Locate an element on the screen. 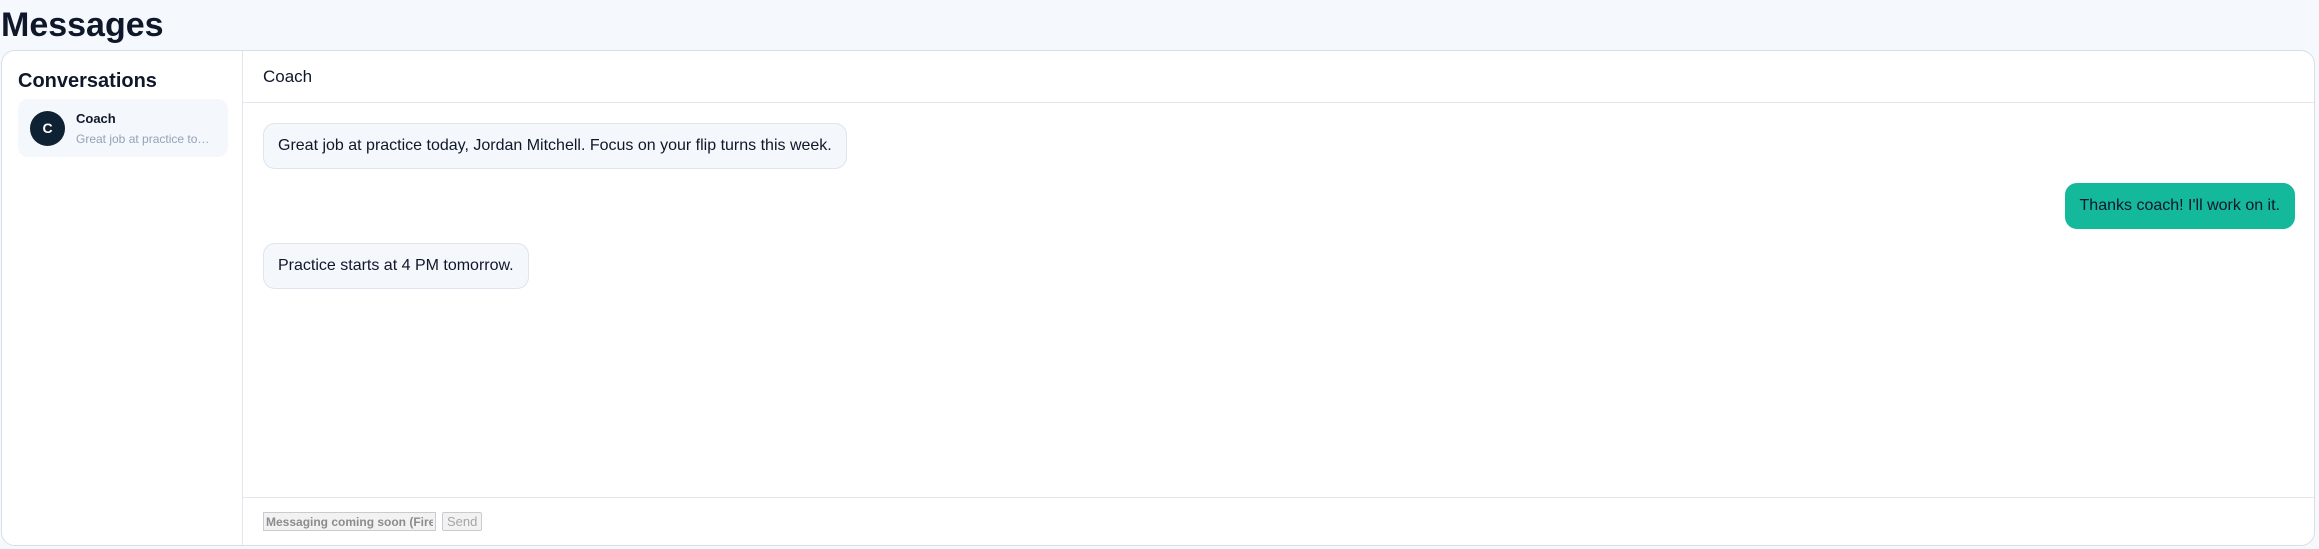  message-bubble-outgoing: Thanks coach! I'll work on it. is located at coordinates (2179, 206).